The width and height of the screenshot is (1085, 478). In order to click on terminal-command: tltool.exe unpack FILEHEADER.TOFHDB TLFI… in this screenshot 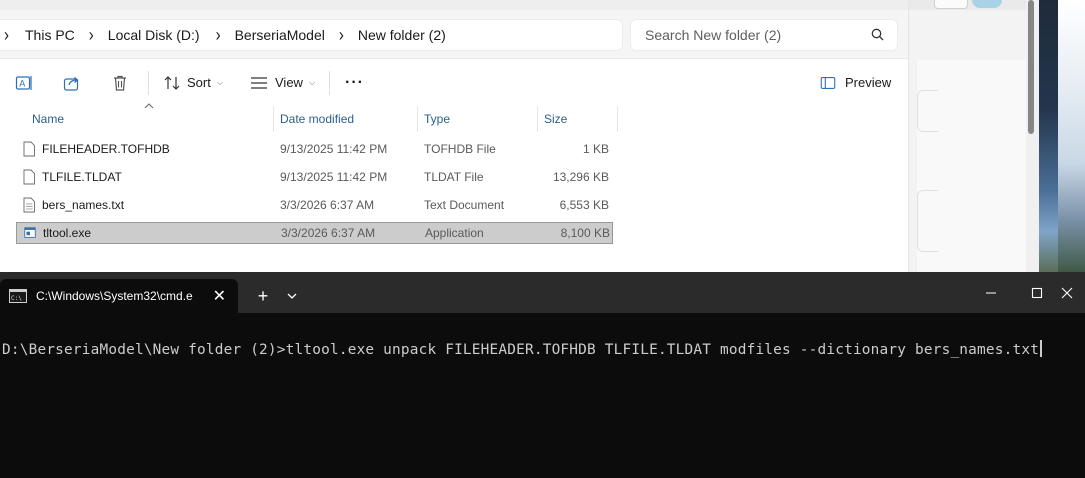, I will do `click(662, 350)`.